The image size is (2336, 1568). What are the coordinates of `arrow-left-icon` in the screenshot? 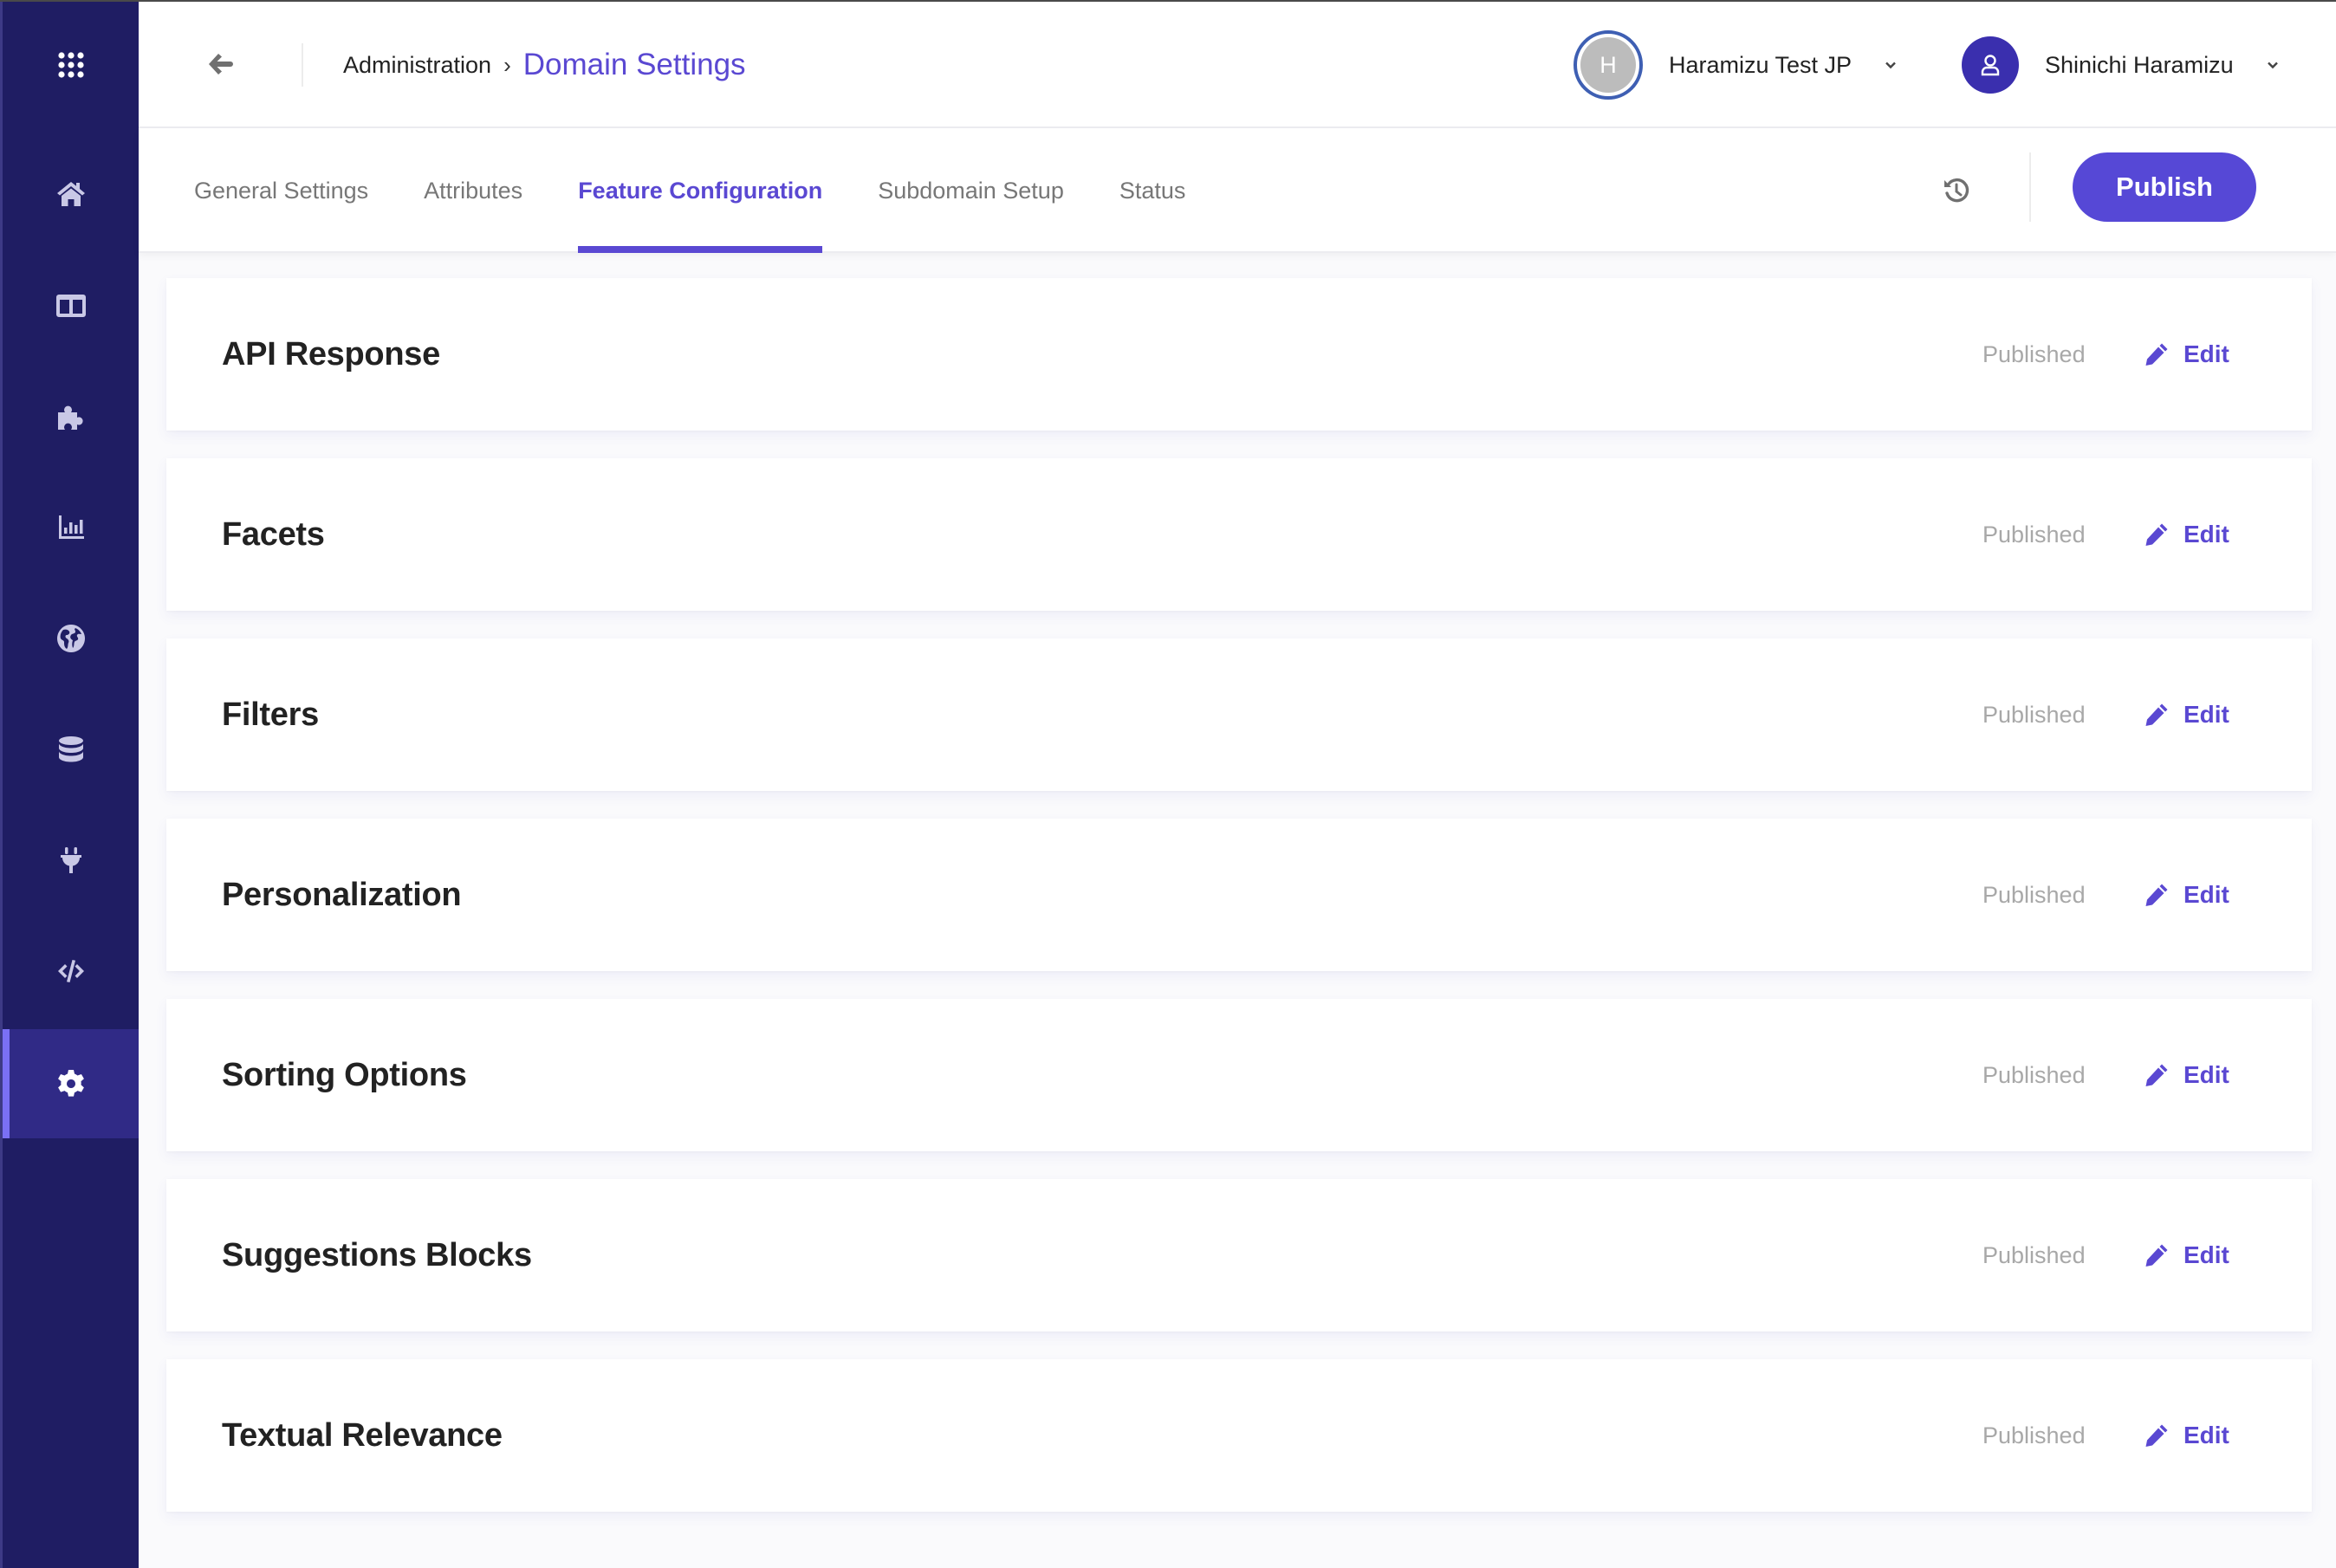 It's located at (221, 64).